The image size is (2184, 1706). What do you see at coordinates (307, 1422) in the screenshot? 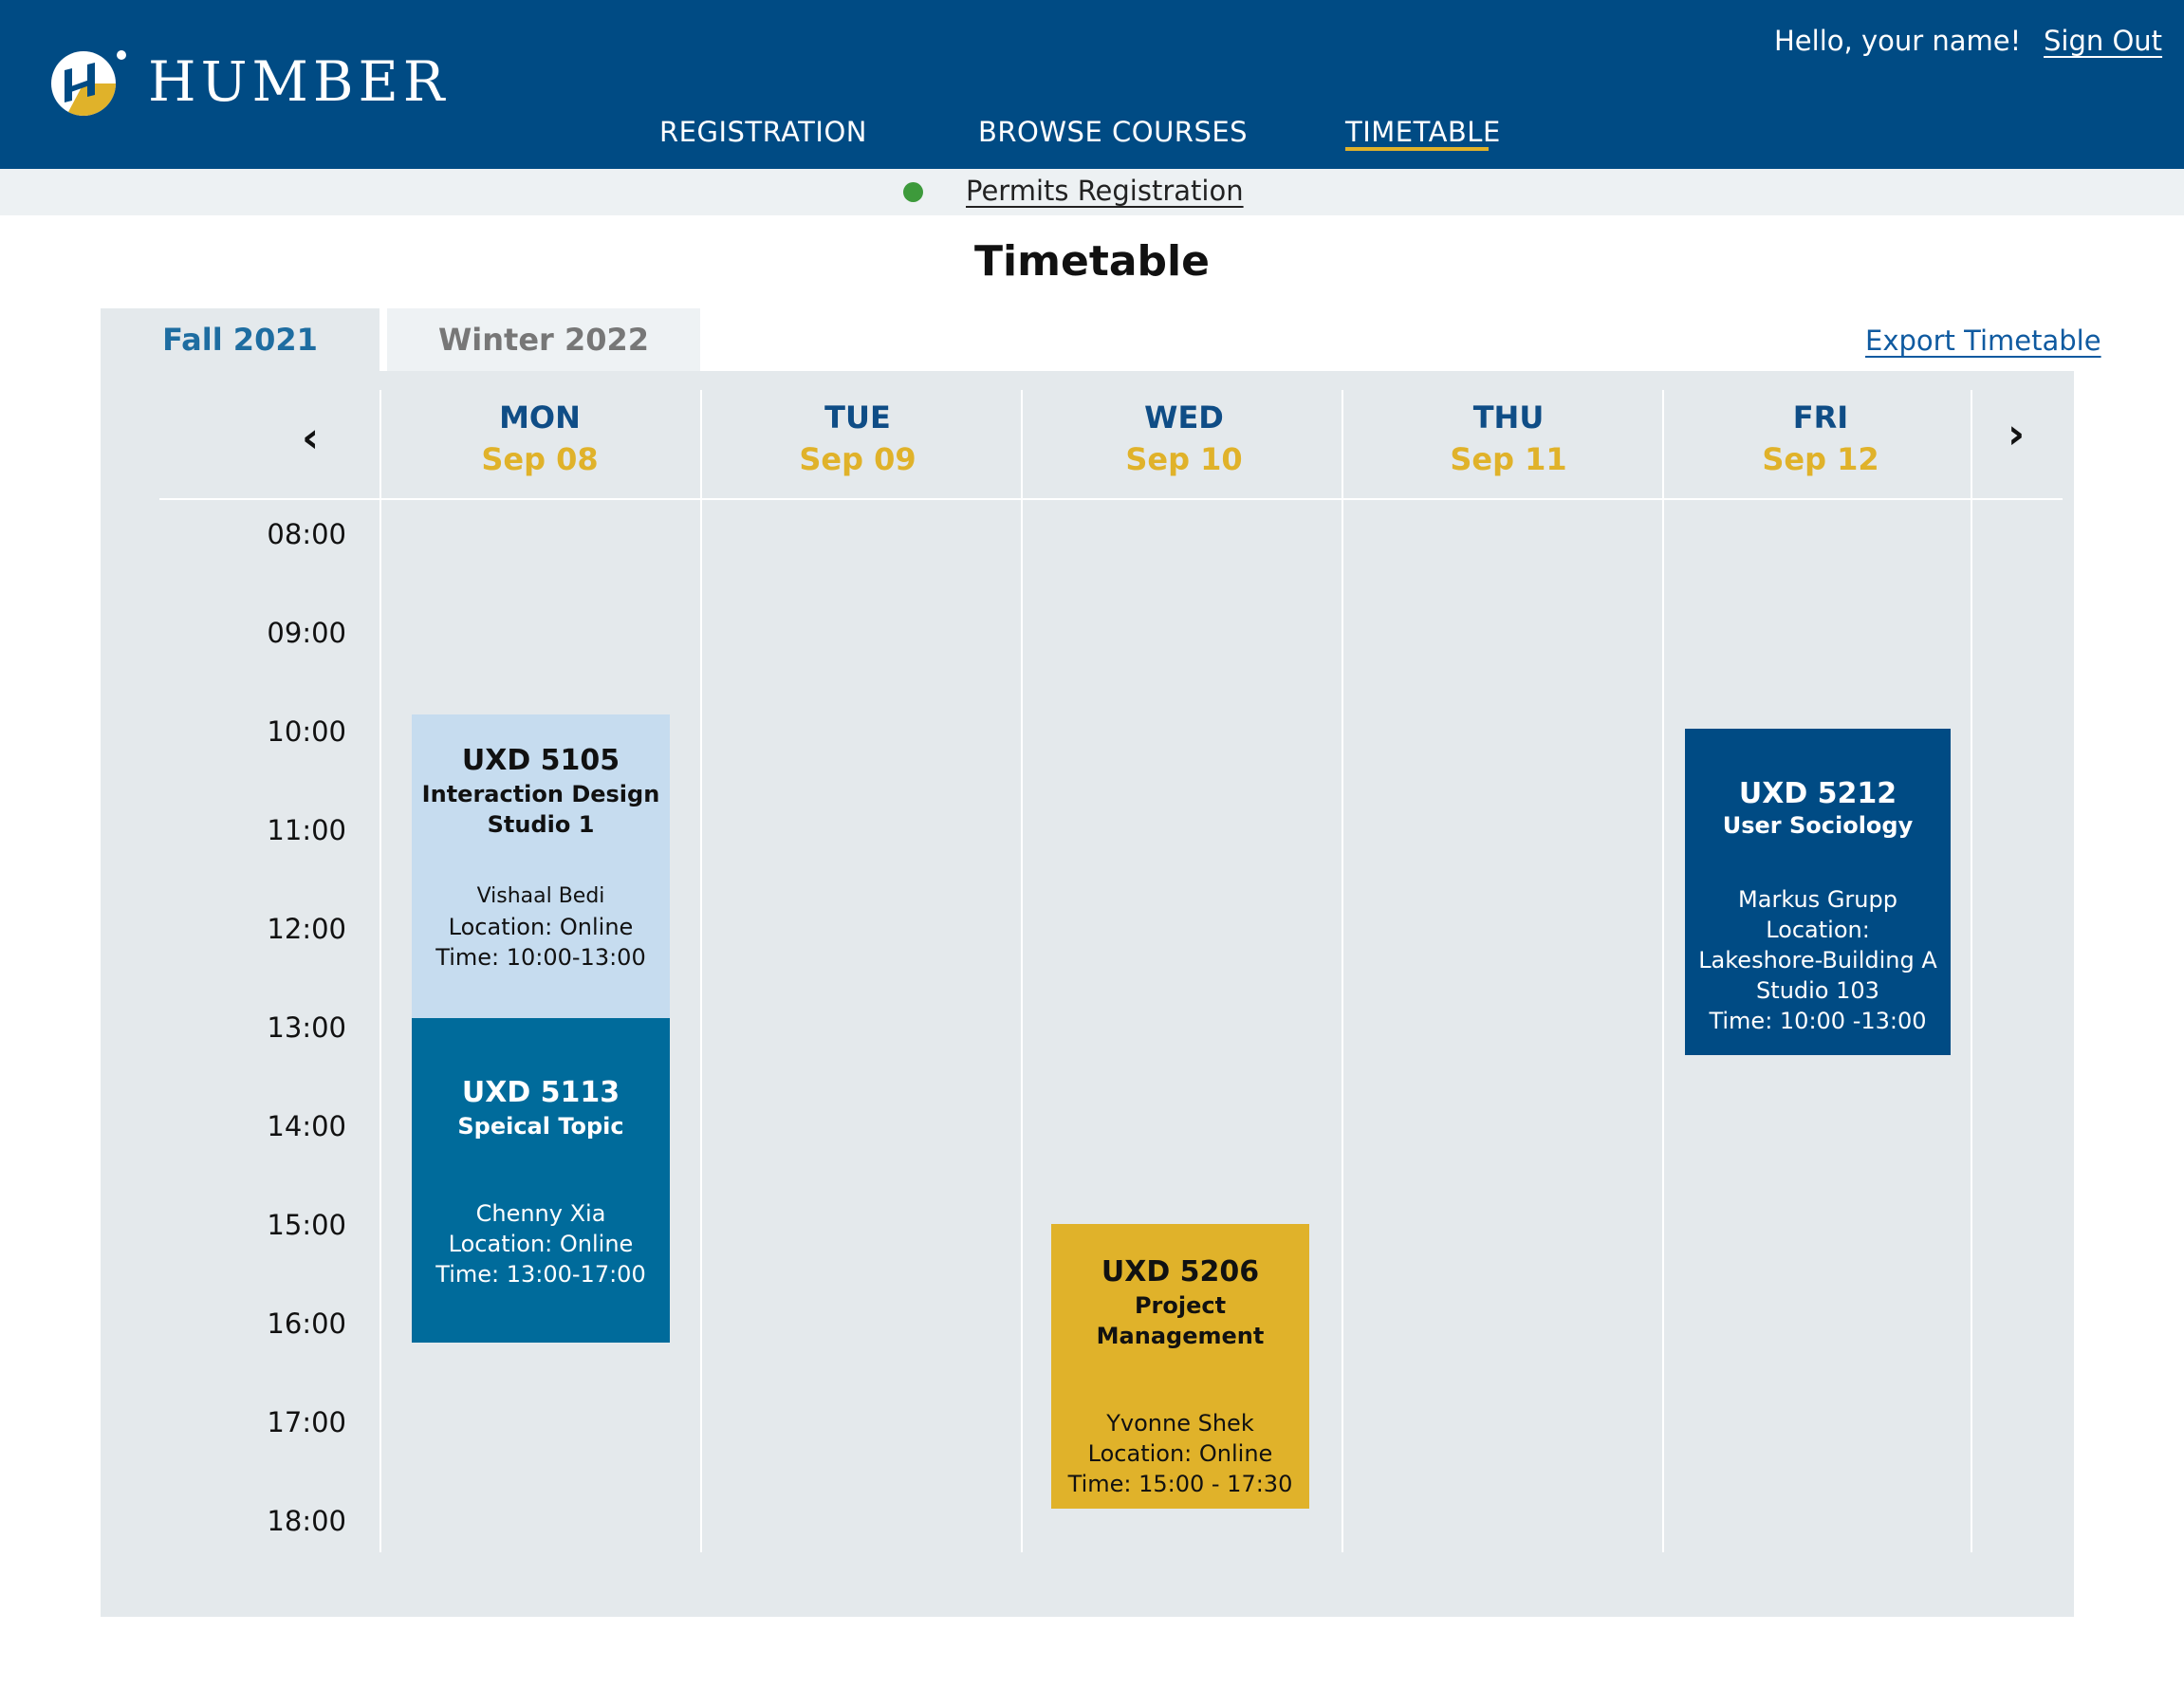
I see `time-label: 17:00` at bounding box center [307, 1422].